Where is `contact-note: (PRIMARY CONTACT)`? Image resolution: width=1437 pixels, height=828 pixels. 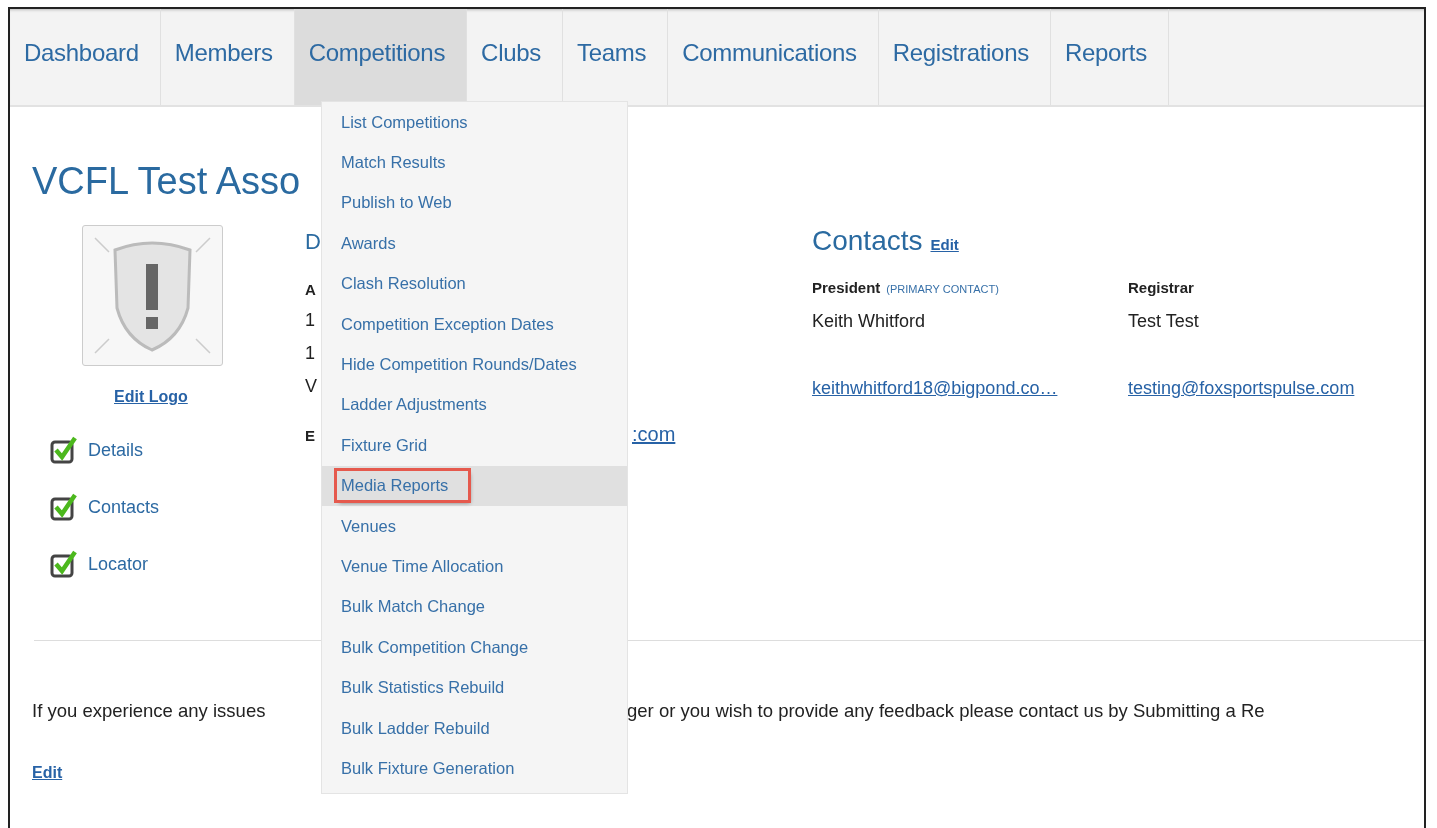 contact-note: (PRIMARY CONTACT) is located at coordinates (942, 289).